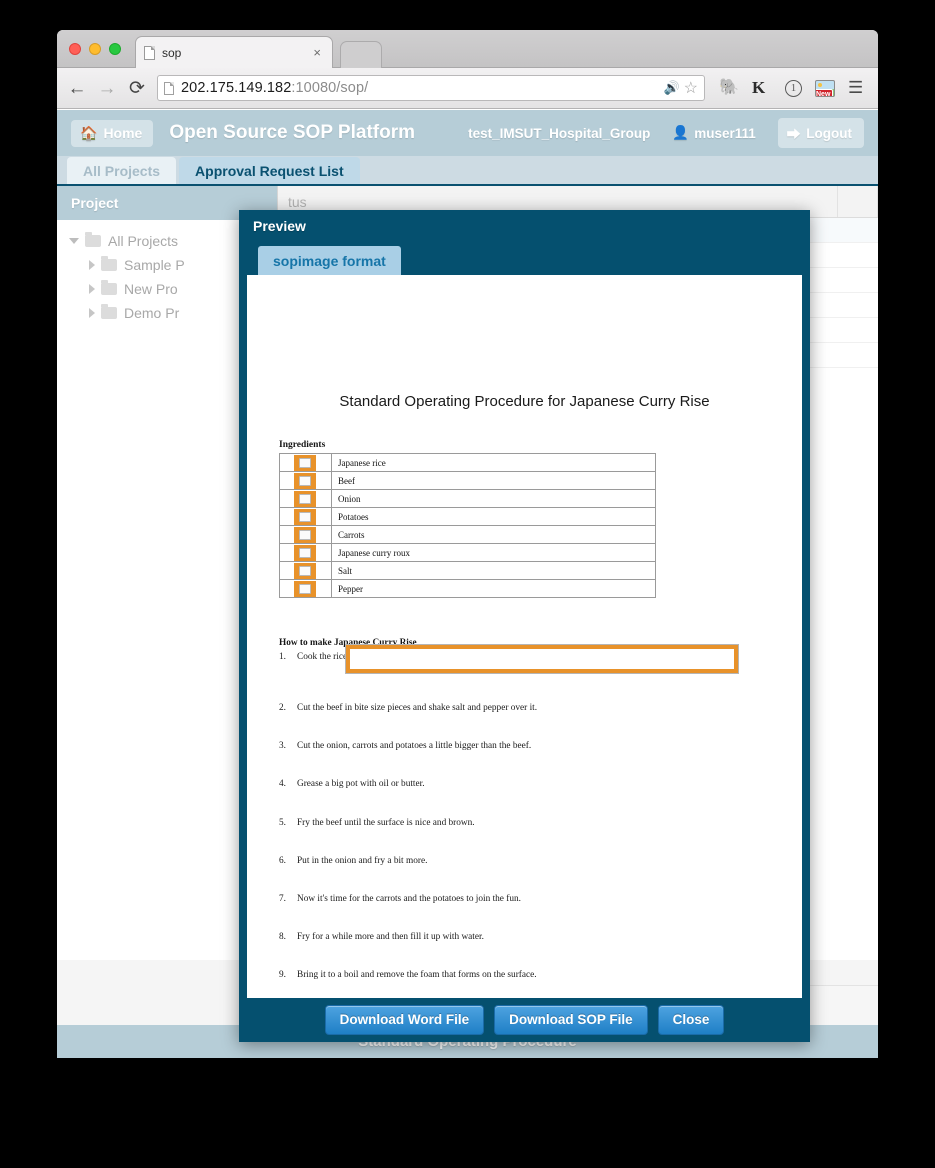 This screenshot has width=935, height=1168. What do you see at coordinates (467, 480) in the screenshot?
I see `table-row: Beef` at bounding box center [467, 480].